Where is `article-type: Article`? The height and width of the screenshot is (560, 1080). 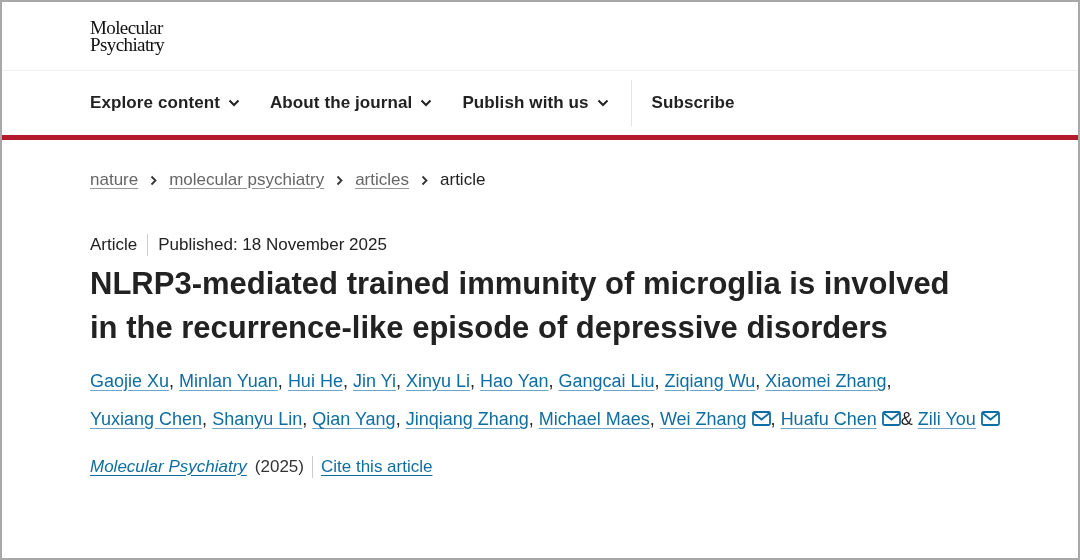
article-type: Article is located at coordinates (114, 245).